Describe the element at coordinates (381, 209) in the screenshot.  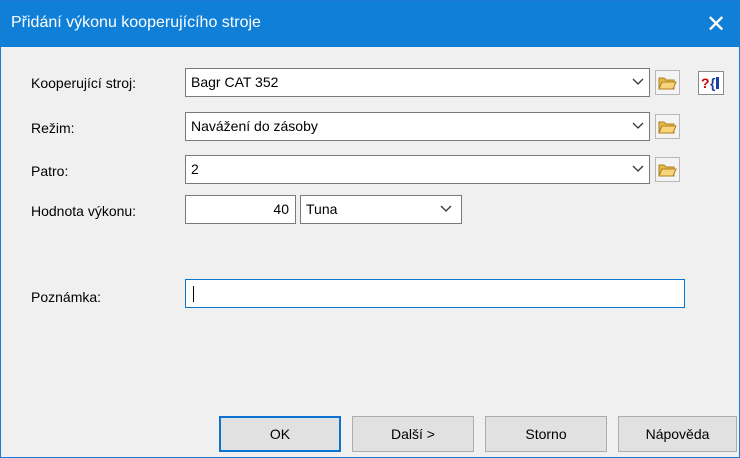
I see `unit-combobox: Tuna` at that location.